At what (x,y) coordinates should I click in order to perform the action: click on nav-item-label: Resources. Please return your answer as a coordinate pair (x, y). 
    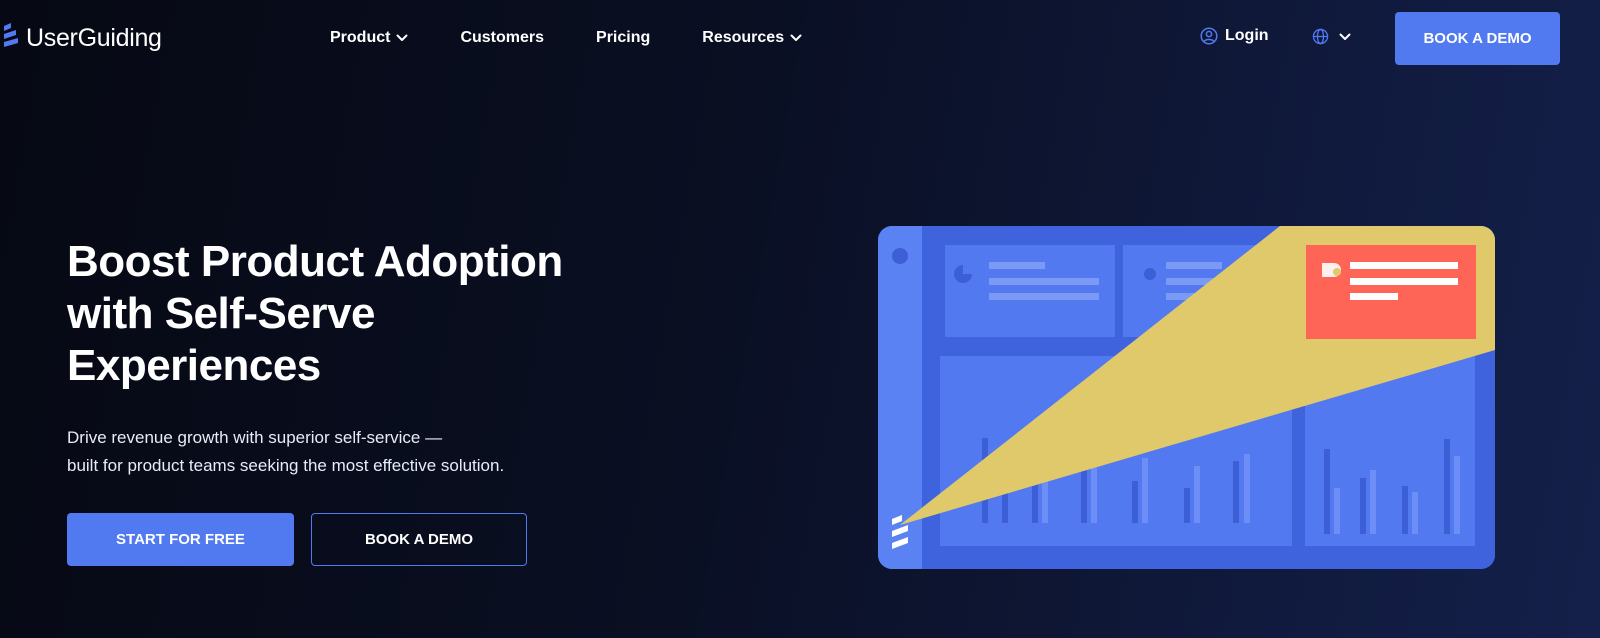
    Looking at the image, I should click on (743, 37).